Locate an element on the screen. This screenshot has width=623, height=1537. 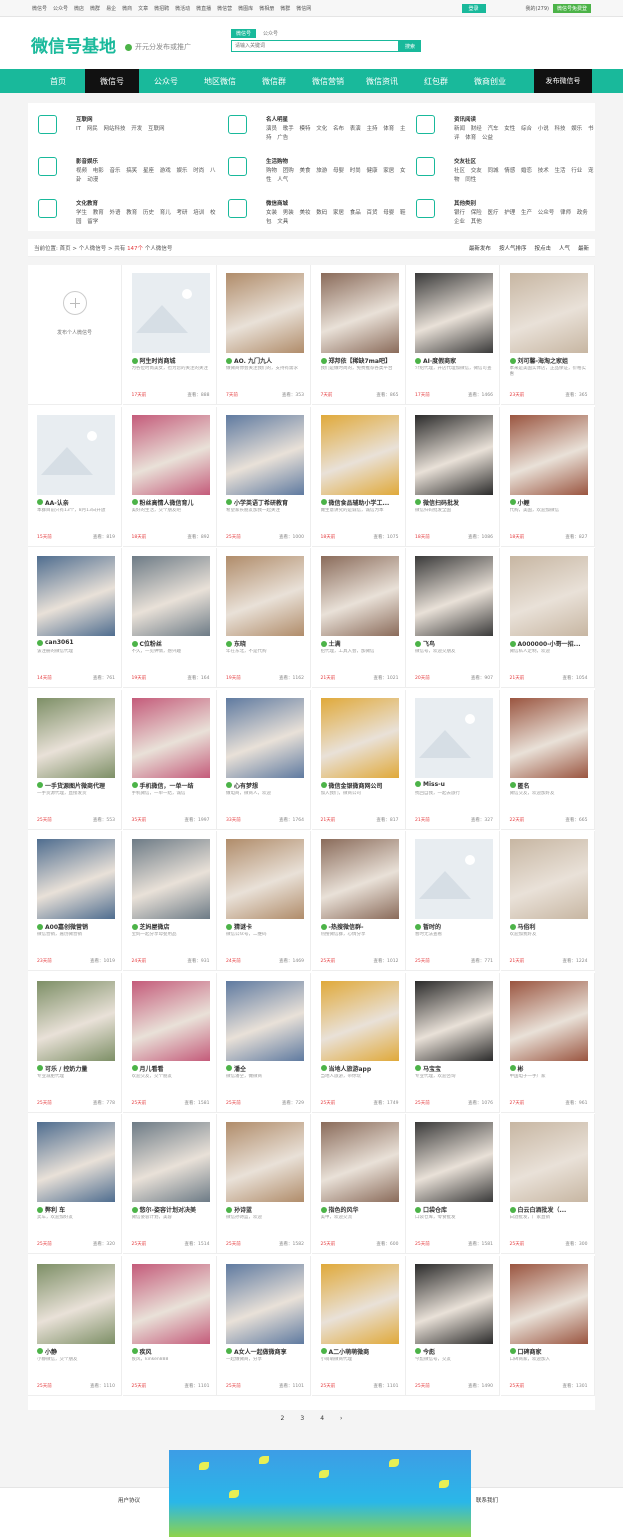
category-links: IT 网民 网站科技 开发 互联网 is located at coordinates (146, 129).